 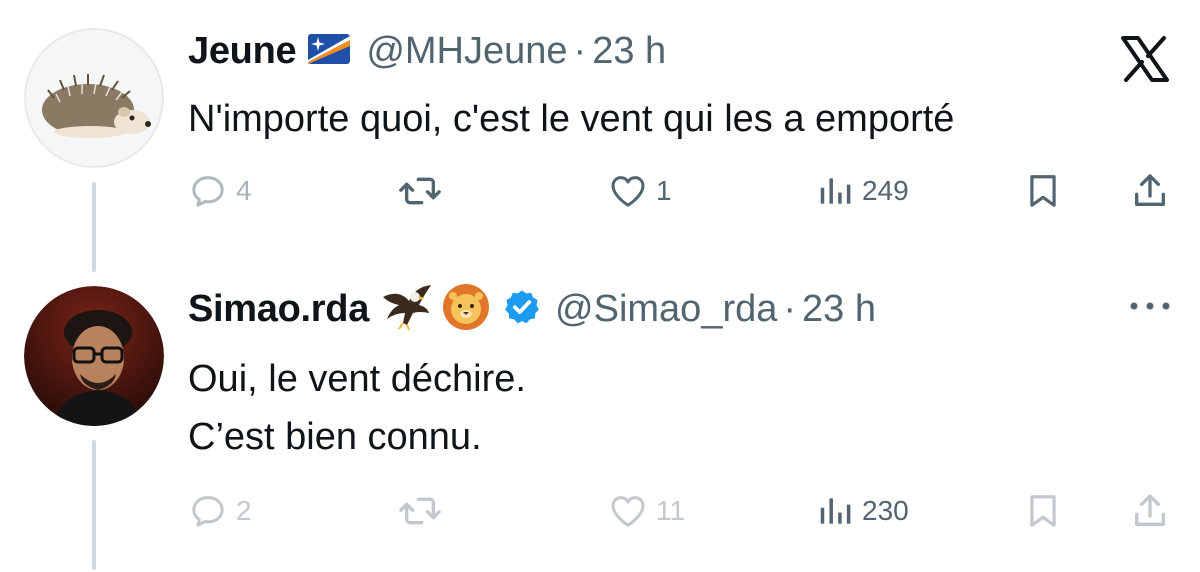 What do you see at coordinates (646, 511) in the screenshot?
I see `like-button: 11` at bounding box center [646, 511].